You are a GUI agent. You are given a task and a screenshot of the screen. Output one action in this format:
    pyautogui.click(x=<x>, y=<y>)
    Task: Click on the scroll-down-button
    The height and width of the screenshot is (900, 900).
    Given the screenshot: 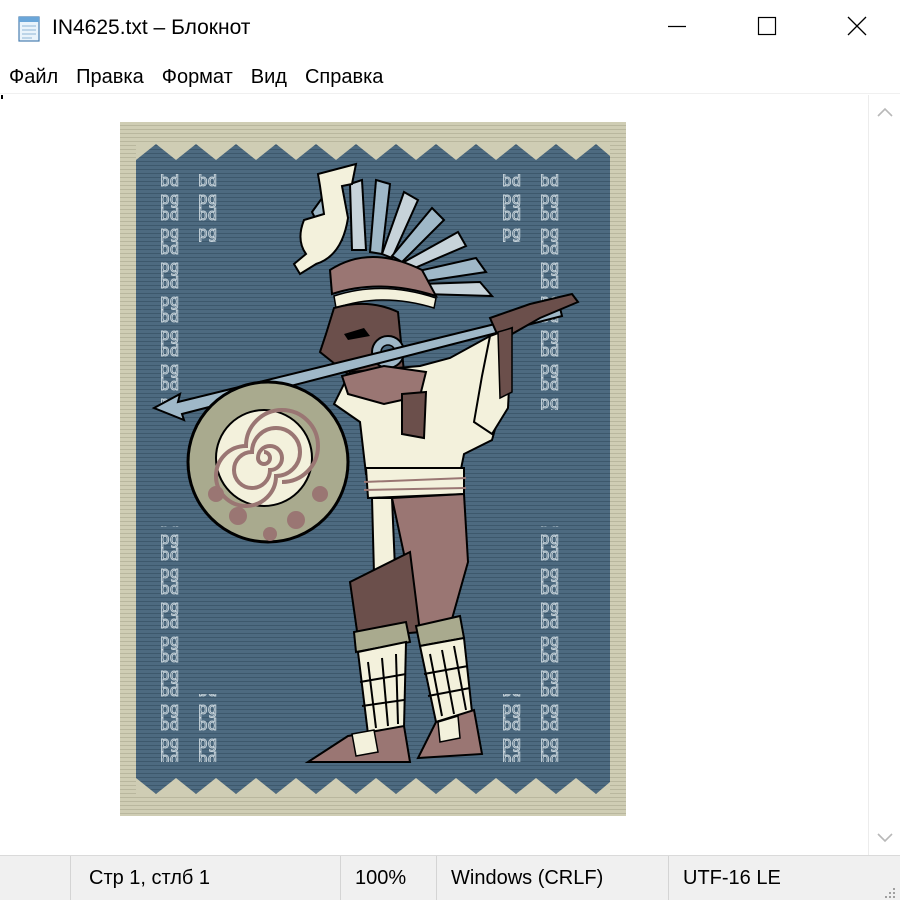 What is the action you would take?
    pyautogui.click(x=884, y=839)
    